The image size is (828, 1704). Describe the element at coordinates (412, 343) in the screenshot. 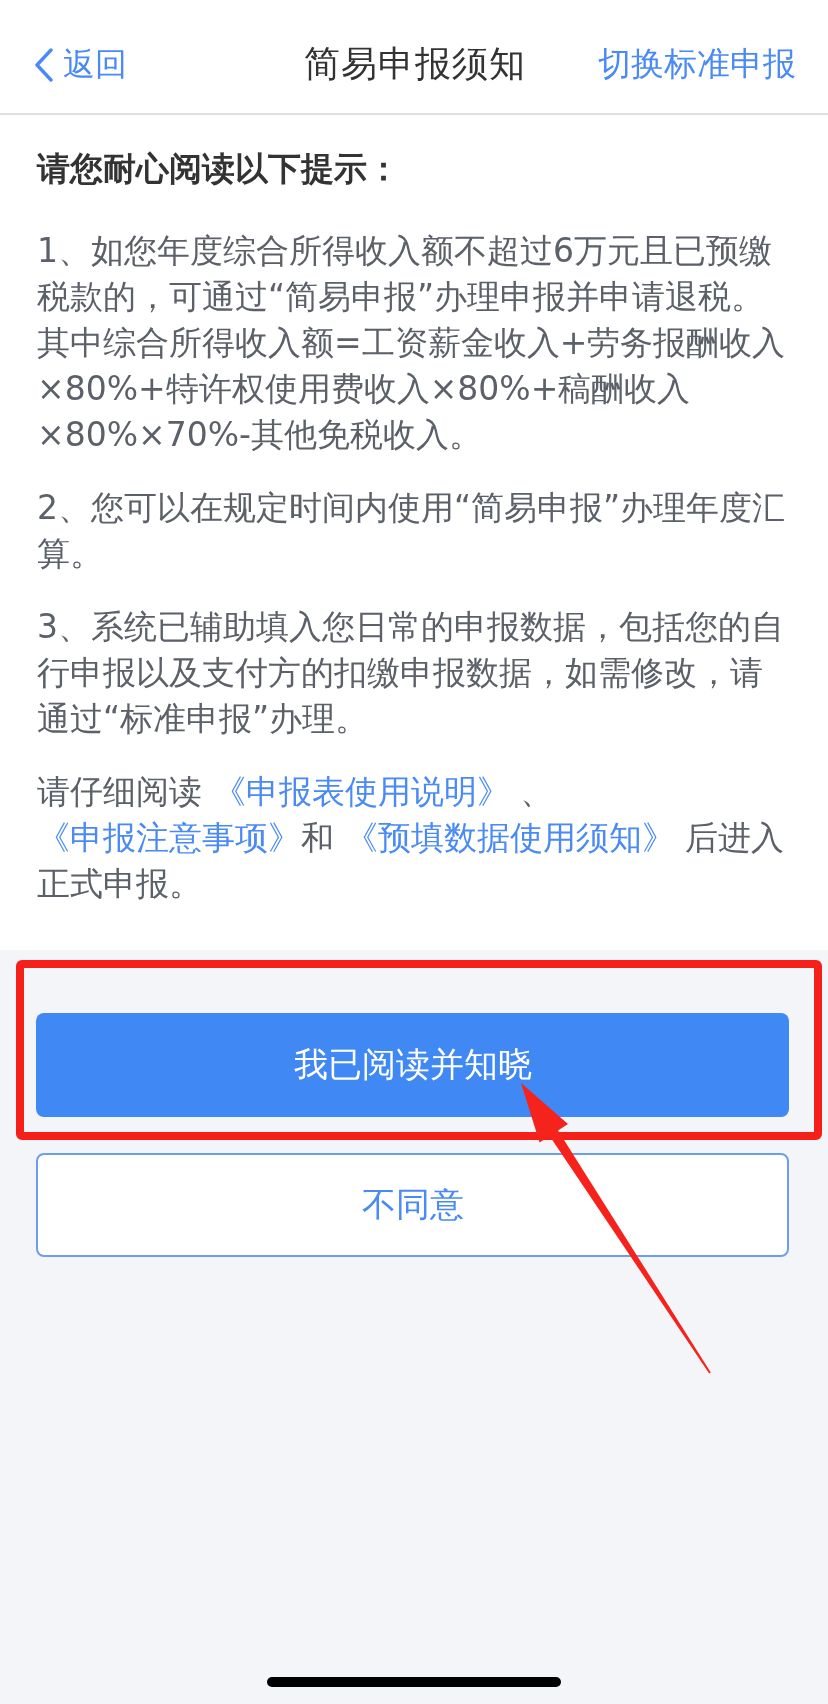

I see `notice-paragraph: 1、如您年度综合所得收入额不超过6万元且已预缴税款的，可通过“简易申报”办理申报并申请退税。其中综合所得收入额=工资薪金收入+劳务报酬收入×80%+特许权使用费收入×80%+稿酬收入×80%×70%-其他免税收入。` at that location.